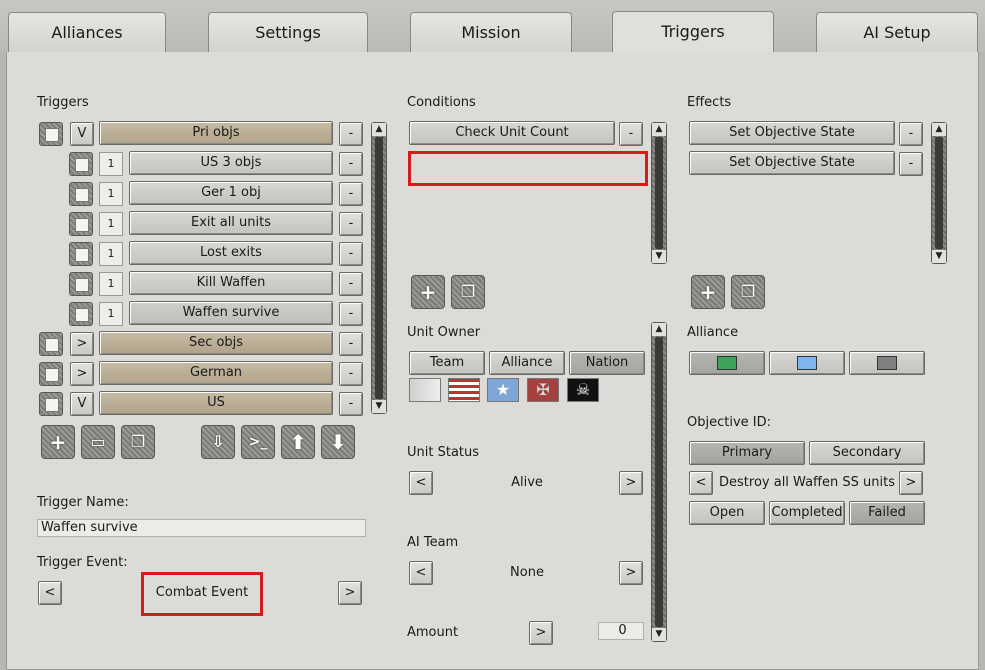  I want to click on tab-alliances: Alliances, so click(87, 32).